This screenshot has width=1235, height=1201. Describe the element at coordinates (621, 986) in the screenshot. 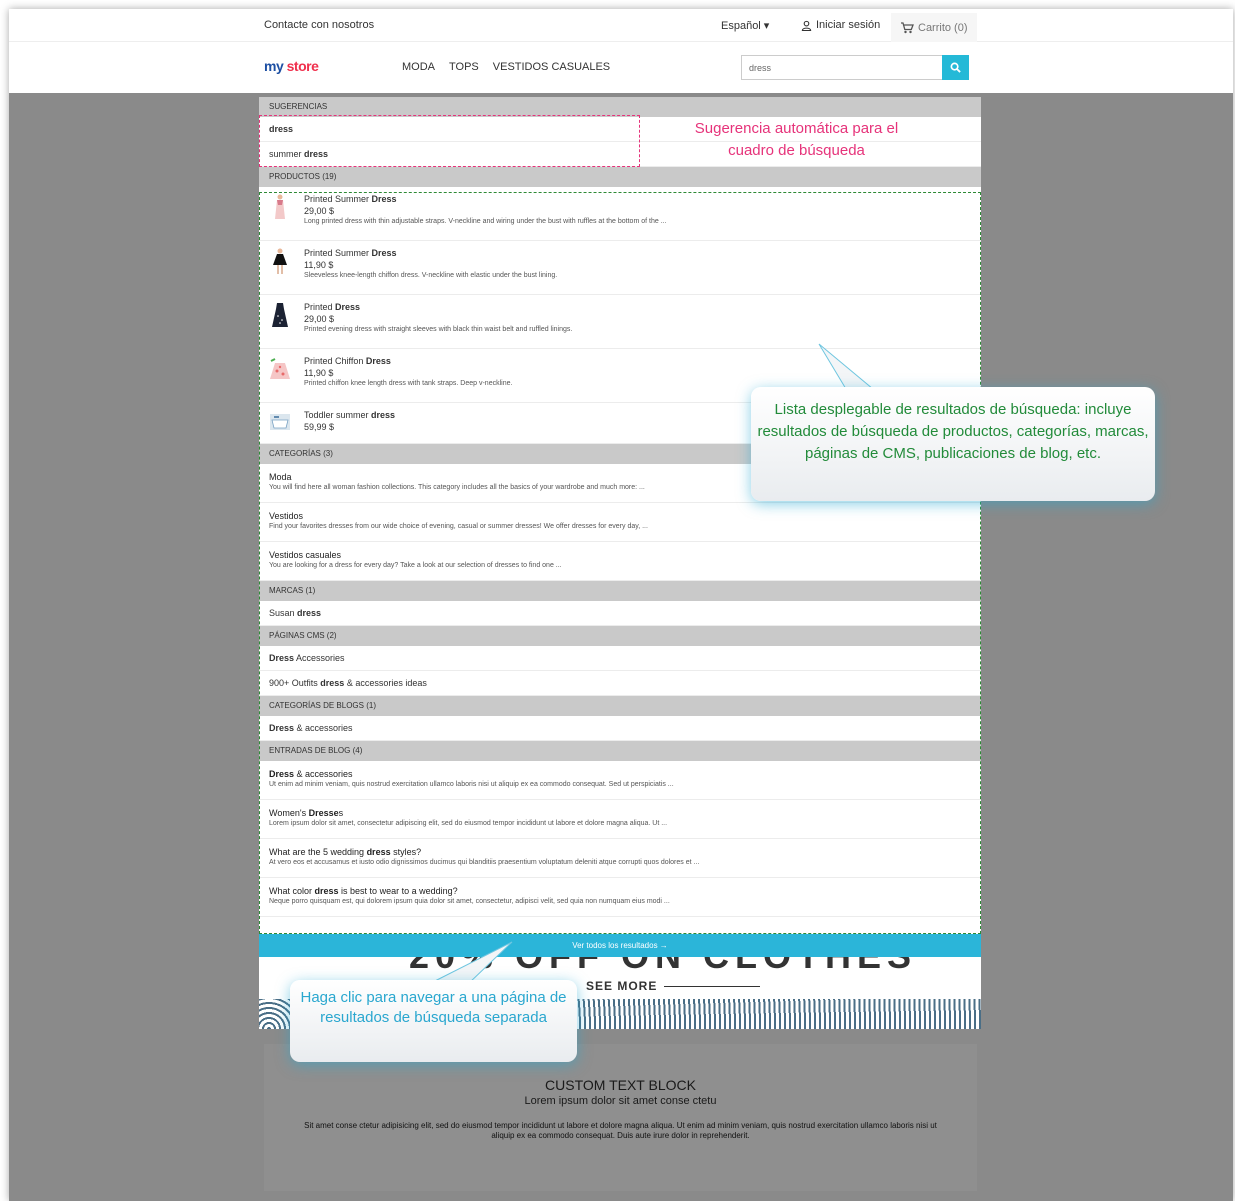

I see `see-more-link: SEE MORE` at that location.